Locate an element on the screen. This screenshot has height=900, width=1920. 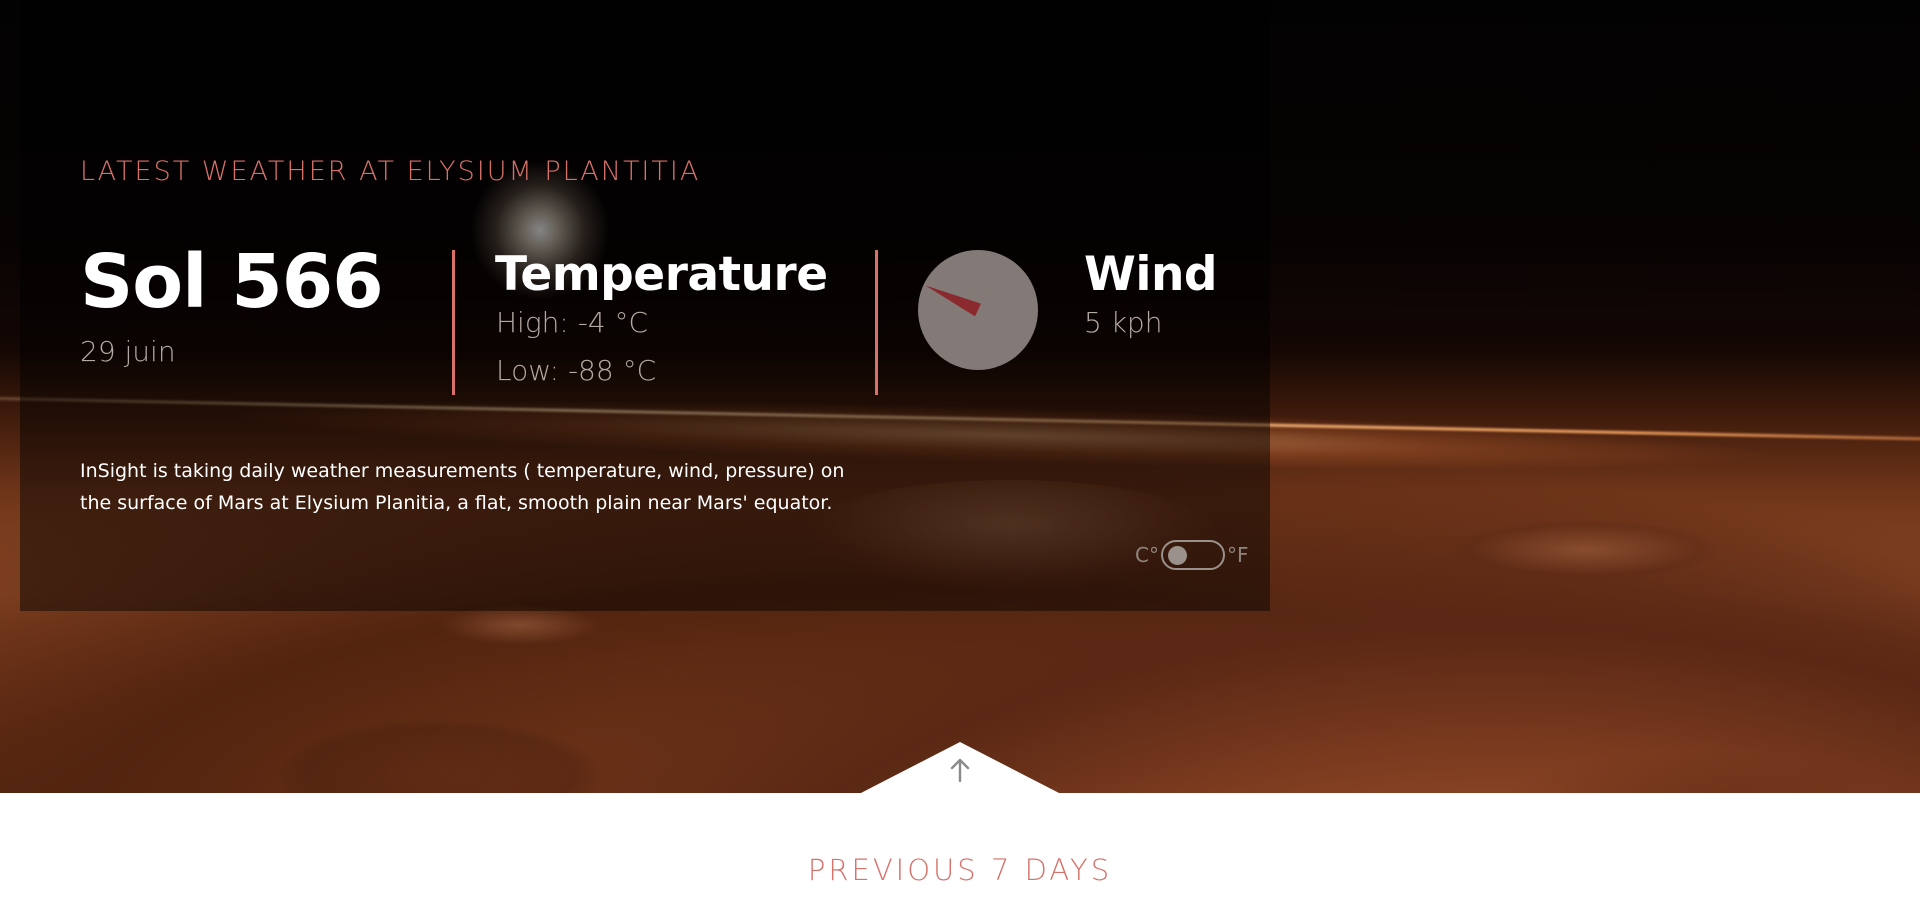
sol-number: Sol 566 is located at coordinates (232, 282).